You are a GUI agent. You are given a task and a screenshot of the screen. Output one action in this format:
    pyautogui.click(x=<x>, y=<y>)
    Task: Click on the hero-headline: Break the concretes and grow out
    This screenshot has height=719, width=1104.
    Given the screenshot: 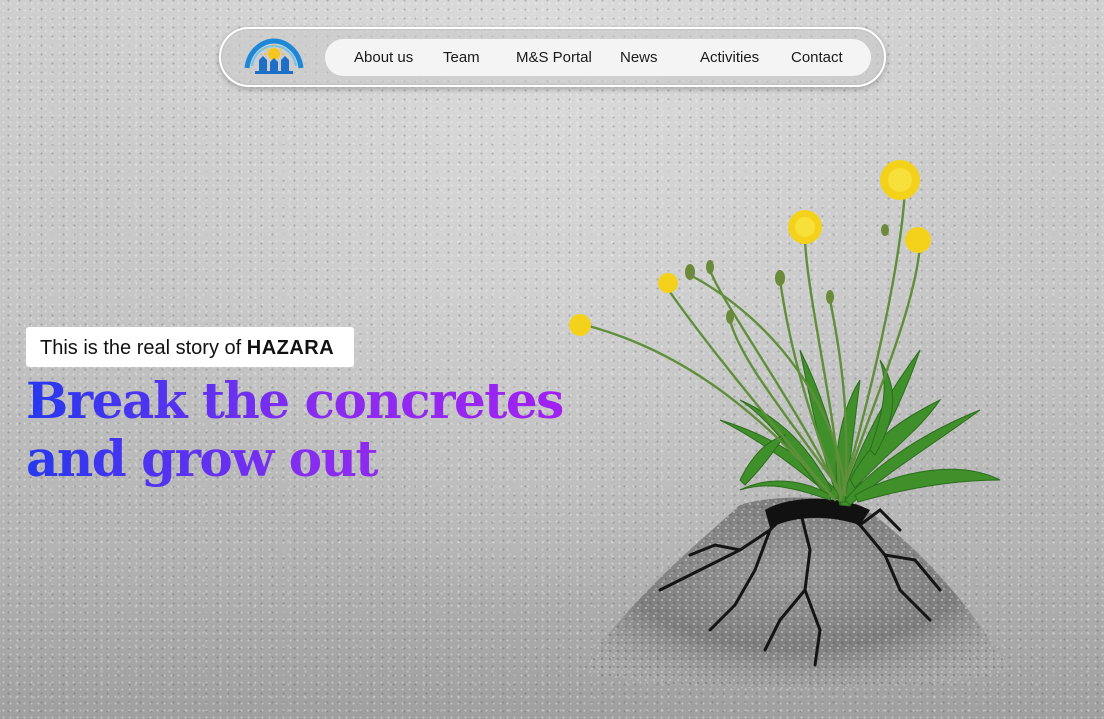 What is the action you would take?
    pyautogui.click(x=294, y=430)
    